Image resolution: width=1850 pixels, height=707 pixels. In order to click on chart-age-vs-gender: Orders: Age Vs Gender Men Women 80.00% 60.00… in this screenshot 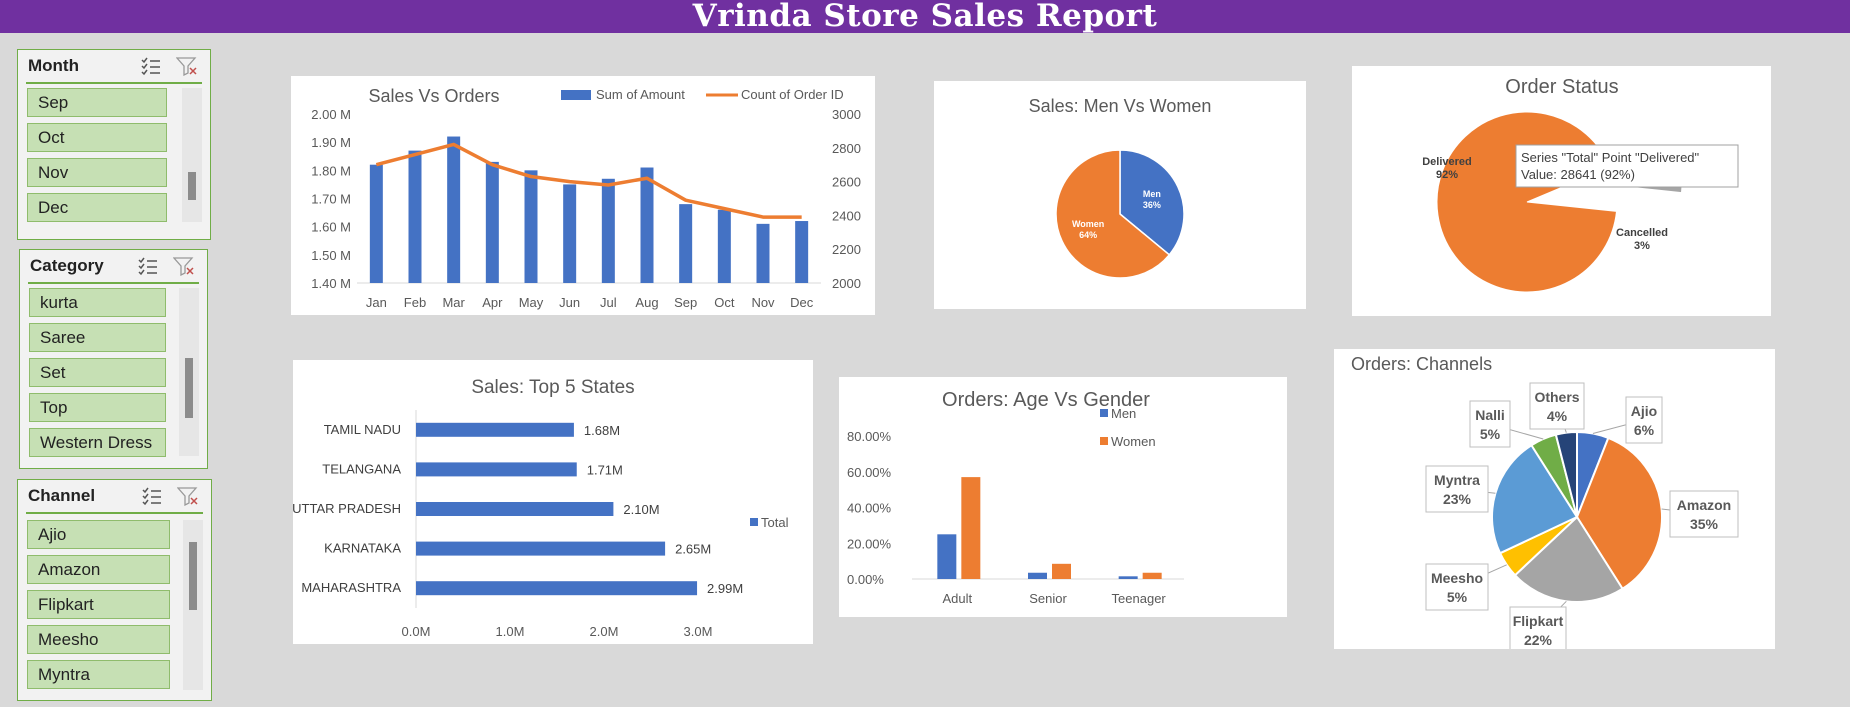, I will do `click(1063, 497)`.